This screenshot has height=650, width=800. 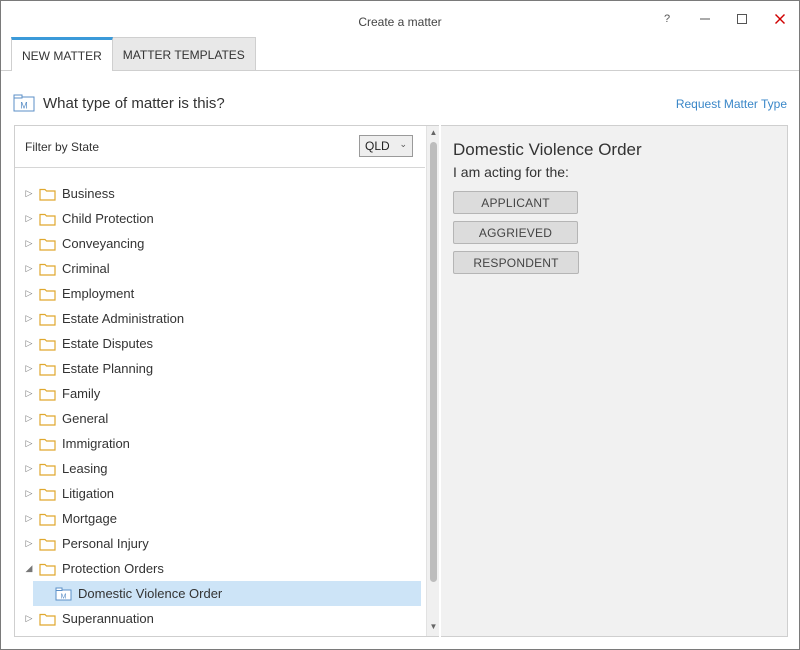 I want to click on tree-item-label: Conveyancing, so click(x=103, y=243).